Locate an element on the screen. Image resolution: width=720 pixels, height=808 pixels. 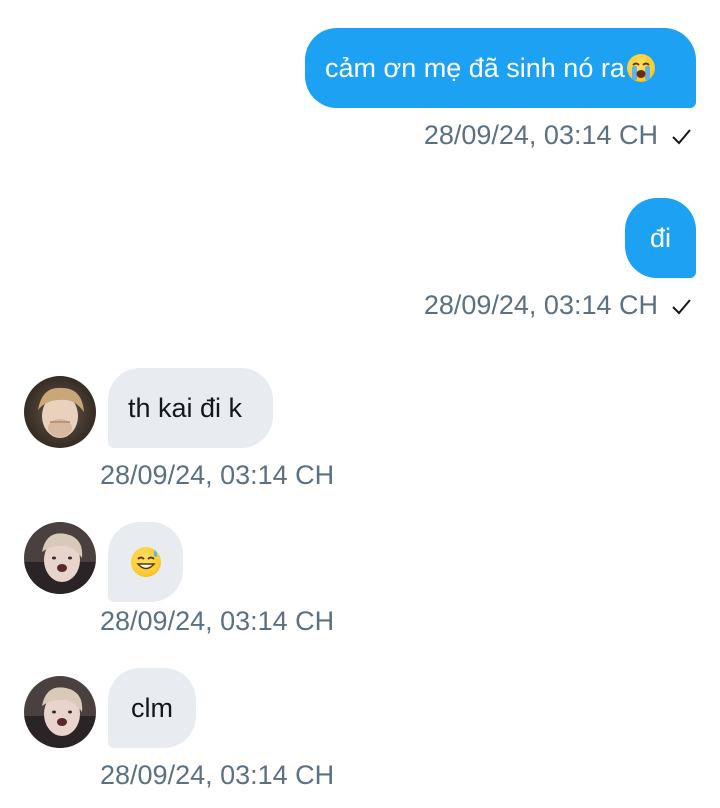
grinning-face-with-sweat-icon is located at coordinates (145, 562).